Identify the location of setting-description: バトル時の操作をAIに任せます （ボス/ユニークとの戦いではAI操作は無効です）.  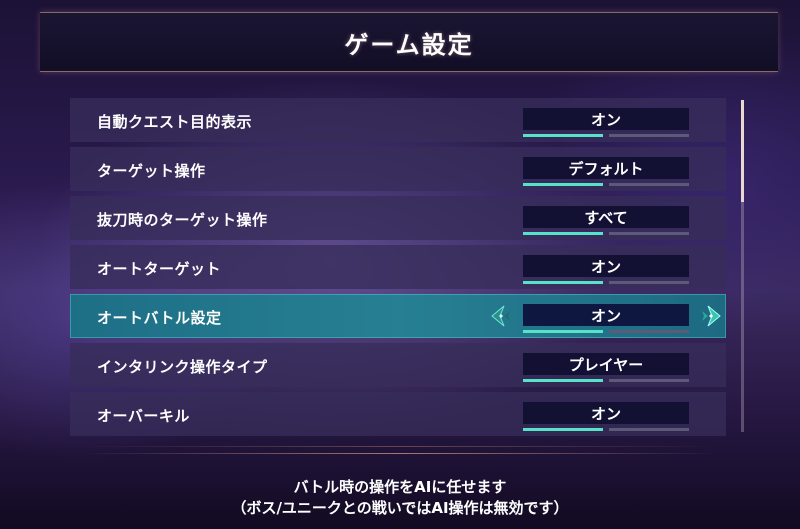
(400, 498).